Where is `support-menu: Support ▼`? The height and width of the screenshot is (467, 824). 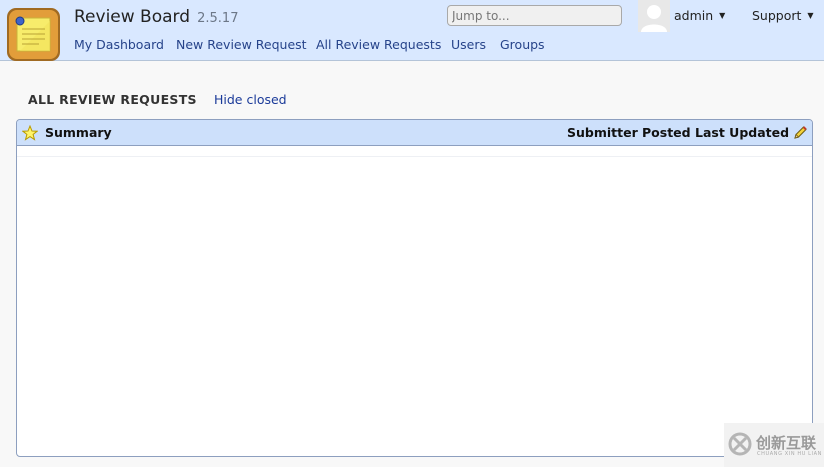 support-menu: Support ▼ is located at coordinates (783, 15).